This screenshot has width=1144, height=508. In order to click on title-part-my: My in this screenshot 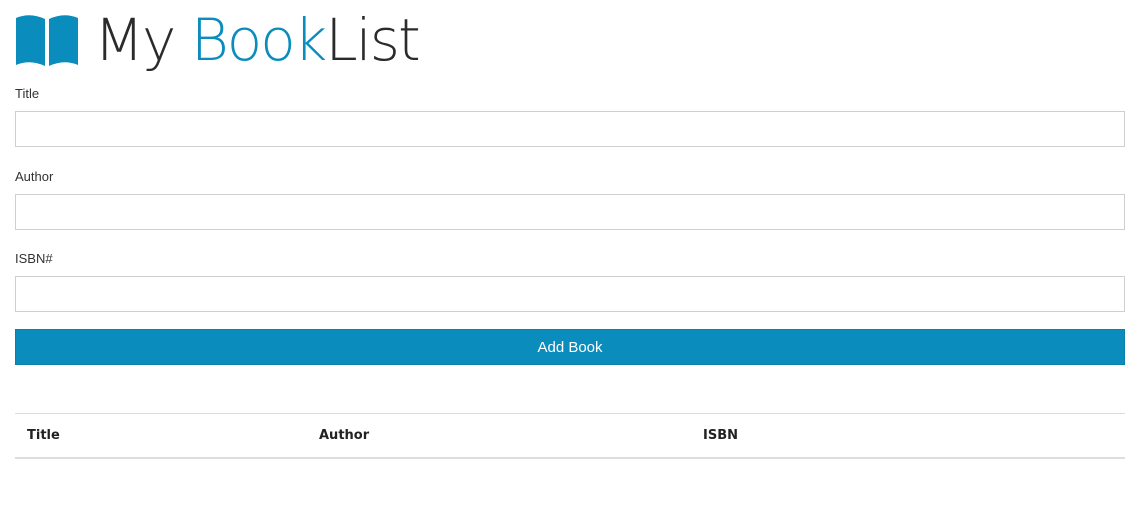, I will do `click(142, 40)`.